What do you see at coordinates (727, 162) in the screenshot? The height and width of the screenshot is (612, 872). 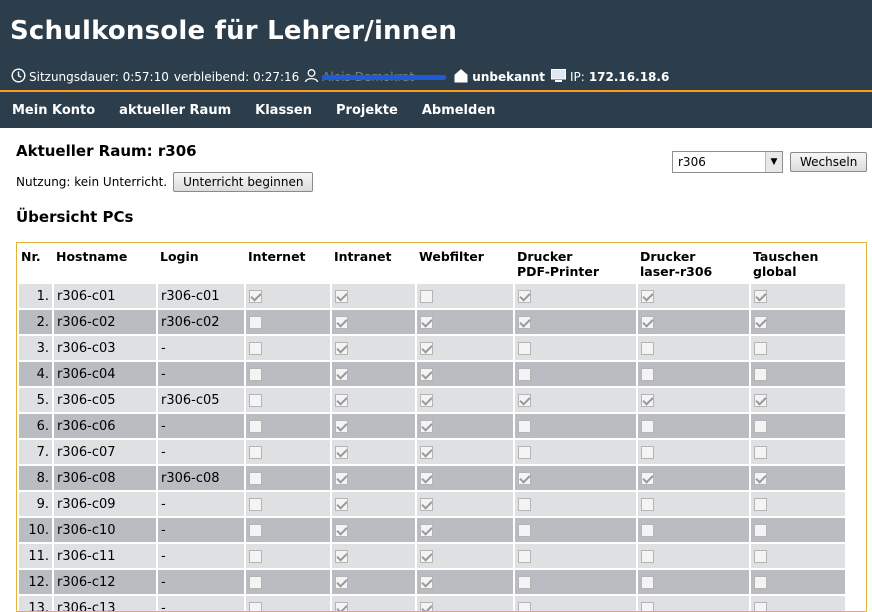 I see `room-select: r306 ▼` at bounding box center [727, 162].